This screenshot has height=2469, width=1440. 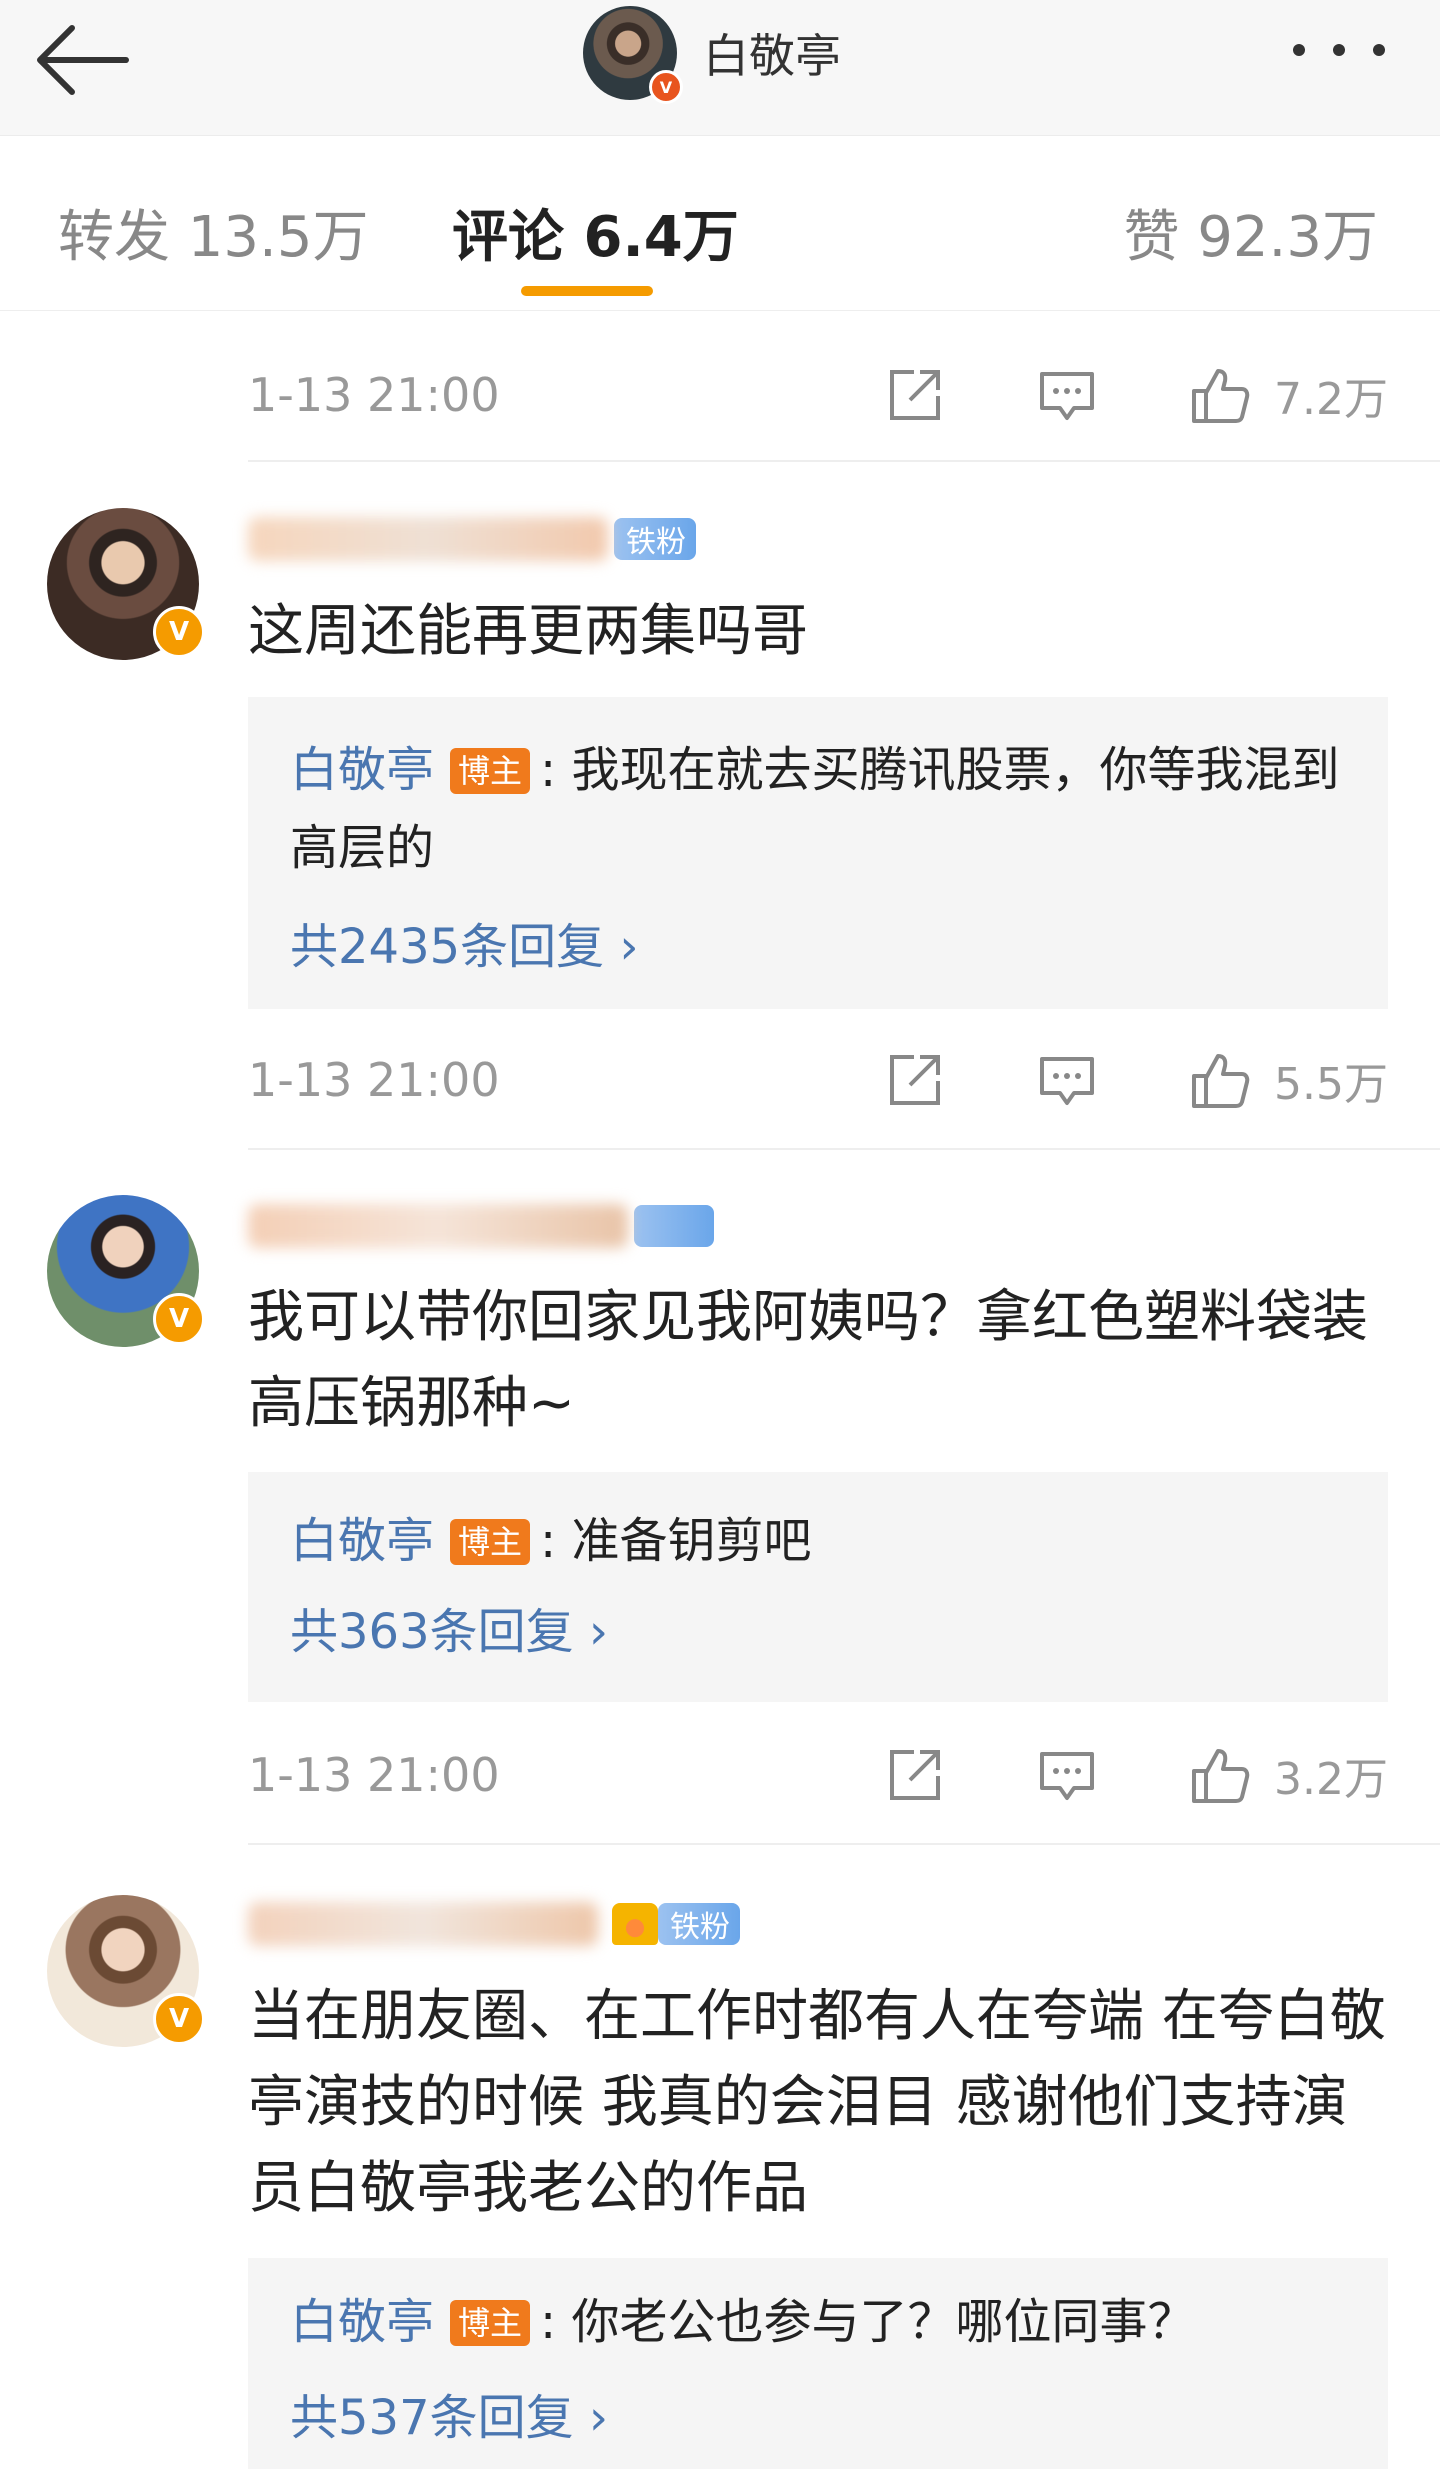 I want to click on view-replies-link: 共363条回复 ›, so click(x=449, y=1627).